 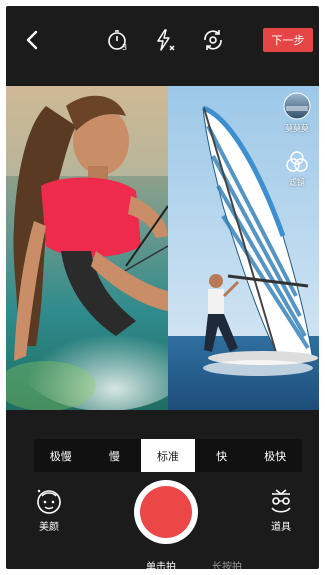 What do you see at coordinates (124, 47) in the screenshot?
I see `svg-text: 3` at bounding box center [124, 47].